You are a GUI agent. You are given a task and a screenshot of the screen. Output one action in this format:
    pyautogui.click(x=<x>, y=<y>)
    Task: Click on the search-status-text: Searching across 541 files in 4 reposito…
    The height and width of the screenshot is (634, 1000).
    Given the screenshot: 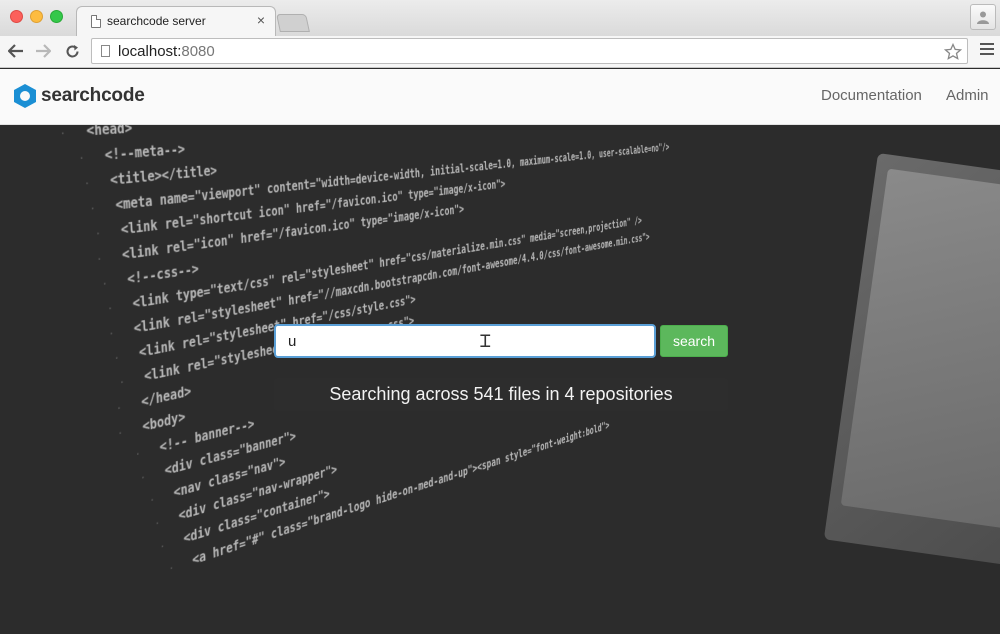 What is the action you would take?
    pyautogui.click(x=501, y=394)
    